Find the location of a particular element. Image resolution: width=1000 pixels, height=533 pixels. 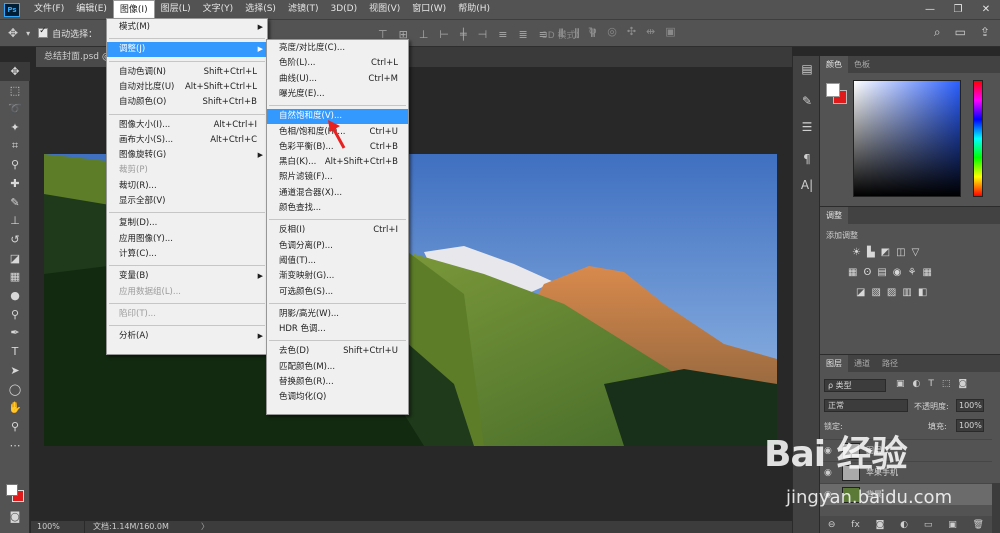

healing-brush-icon: ✚ is located at coordinates (15, 183).